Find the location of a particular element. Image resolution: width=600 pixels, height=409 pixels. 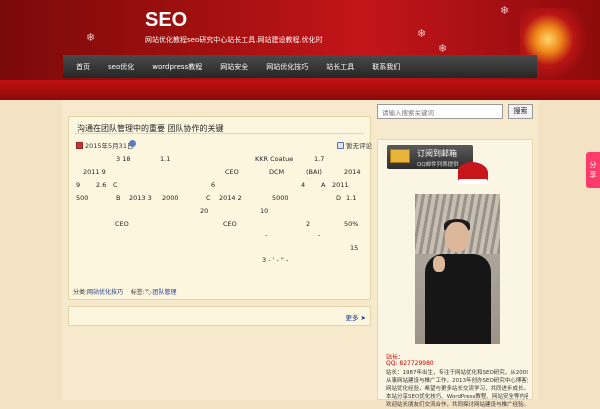

nav-item-home: 首页 is located at coordinates (83, 67).